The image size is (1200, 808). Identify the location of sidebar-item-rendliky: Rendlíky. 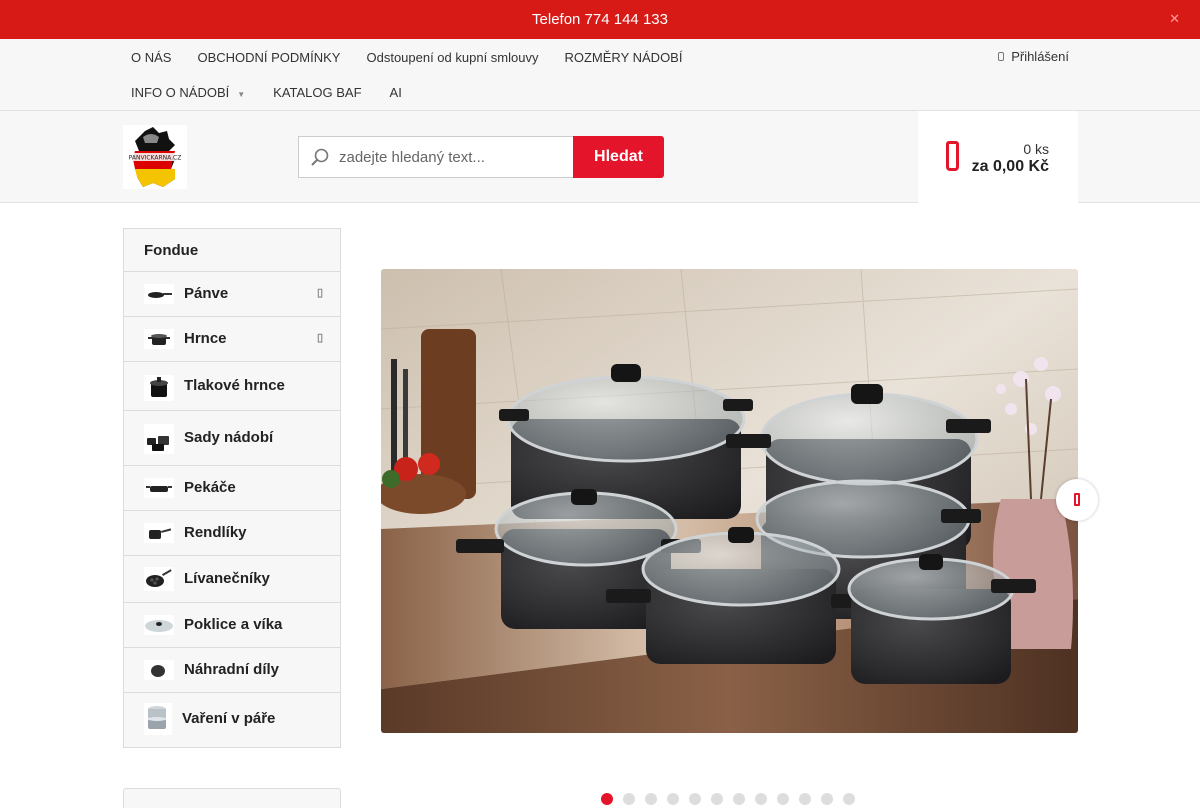
(232, 533).